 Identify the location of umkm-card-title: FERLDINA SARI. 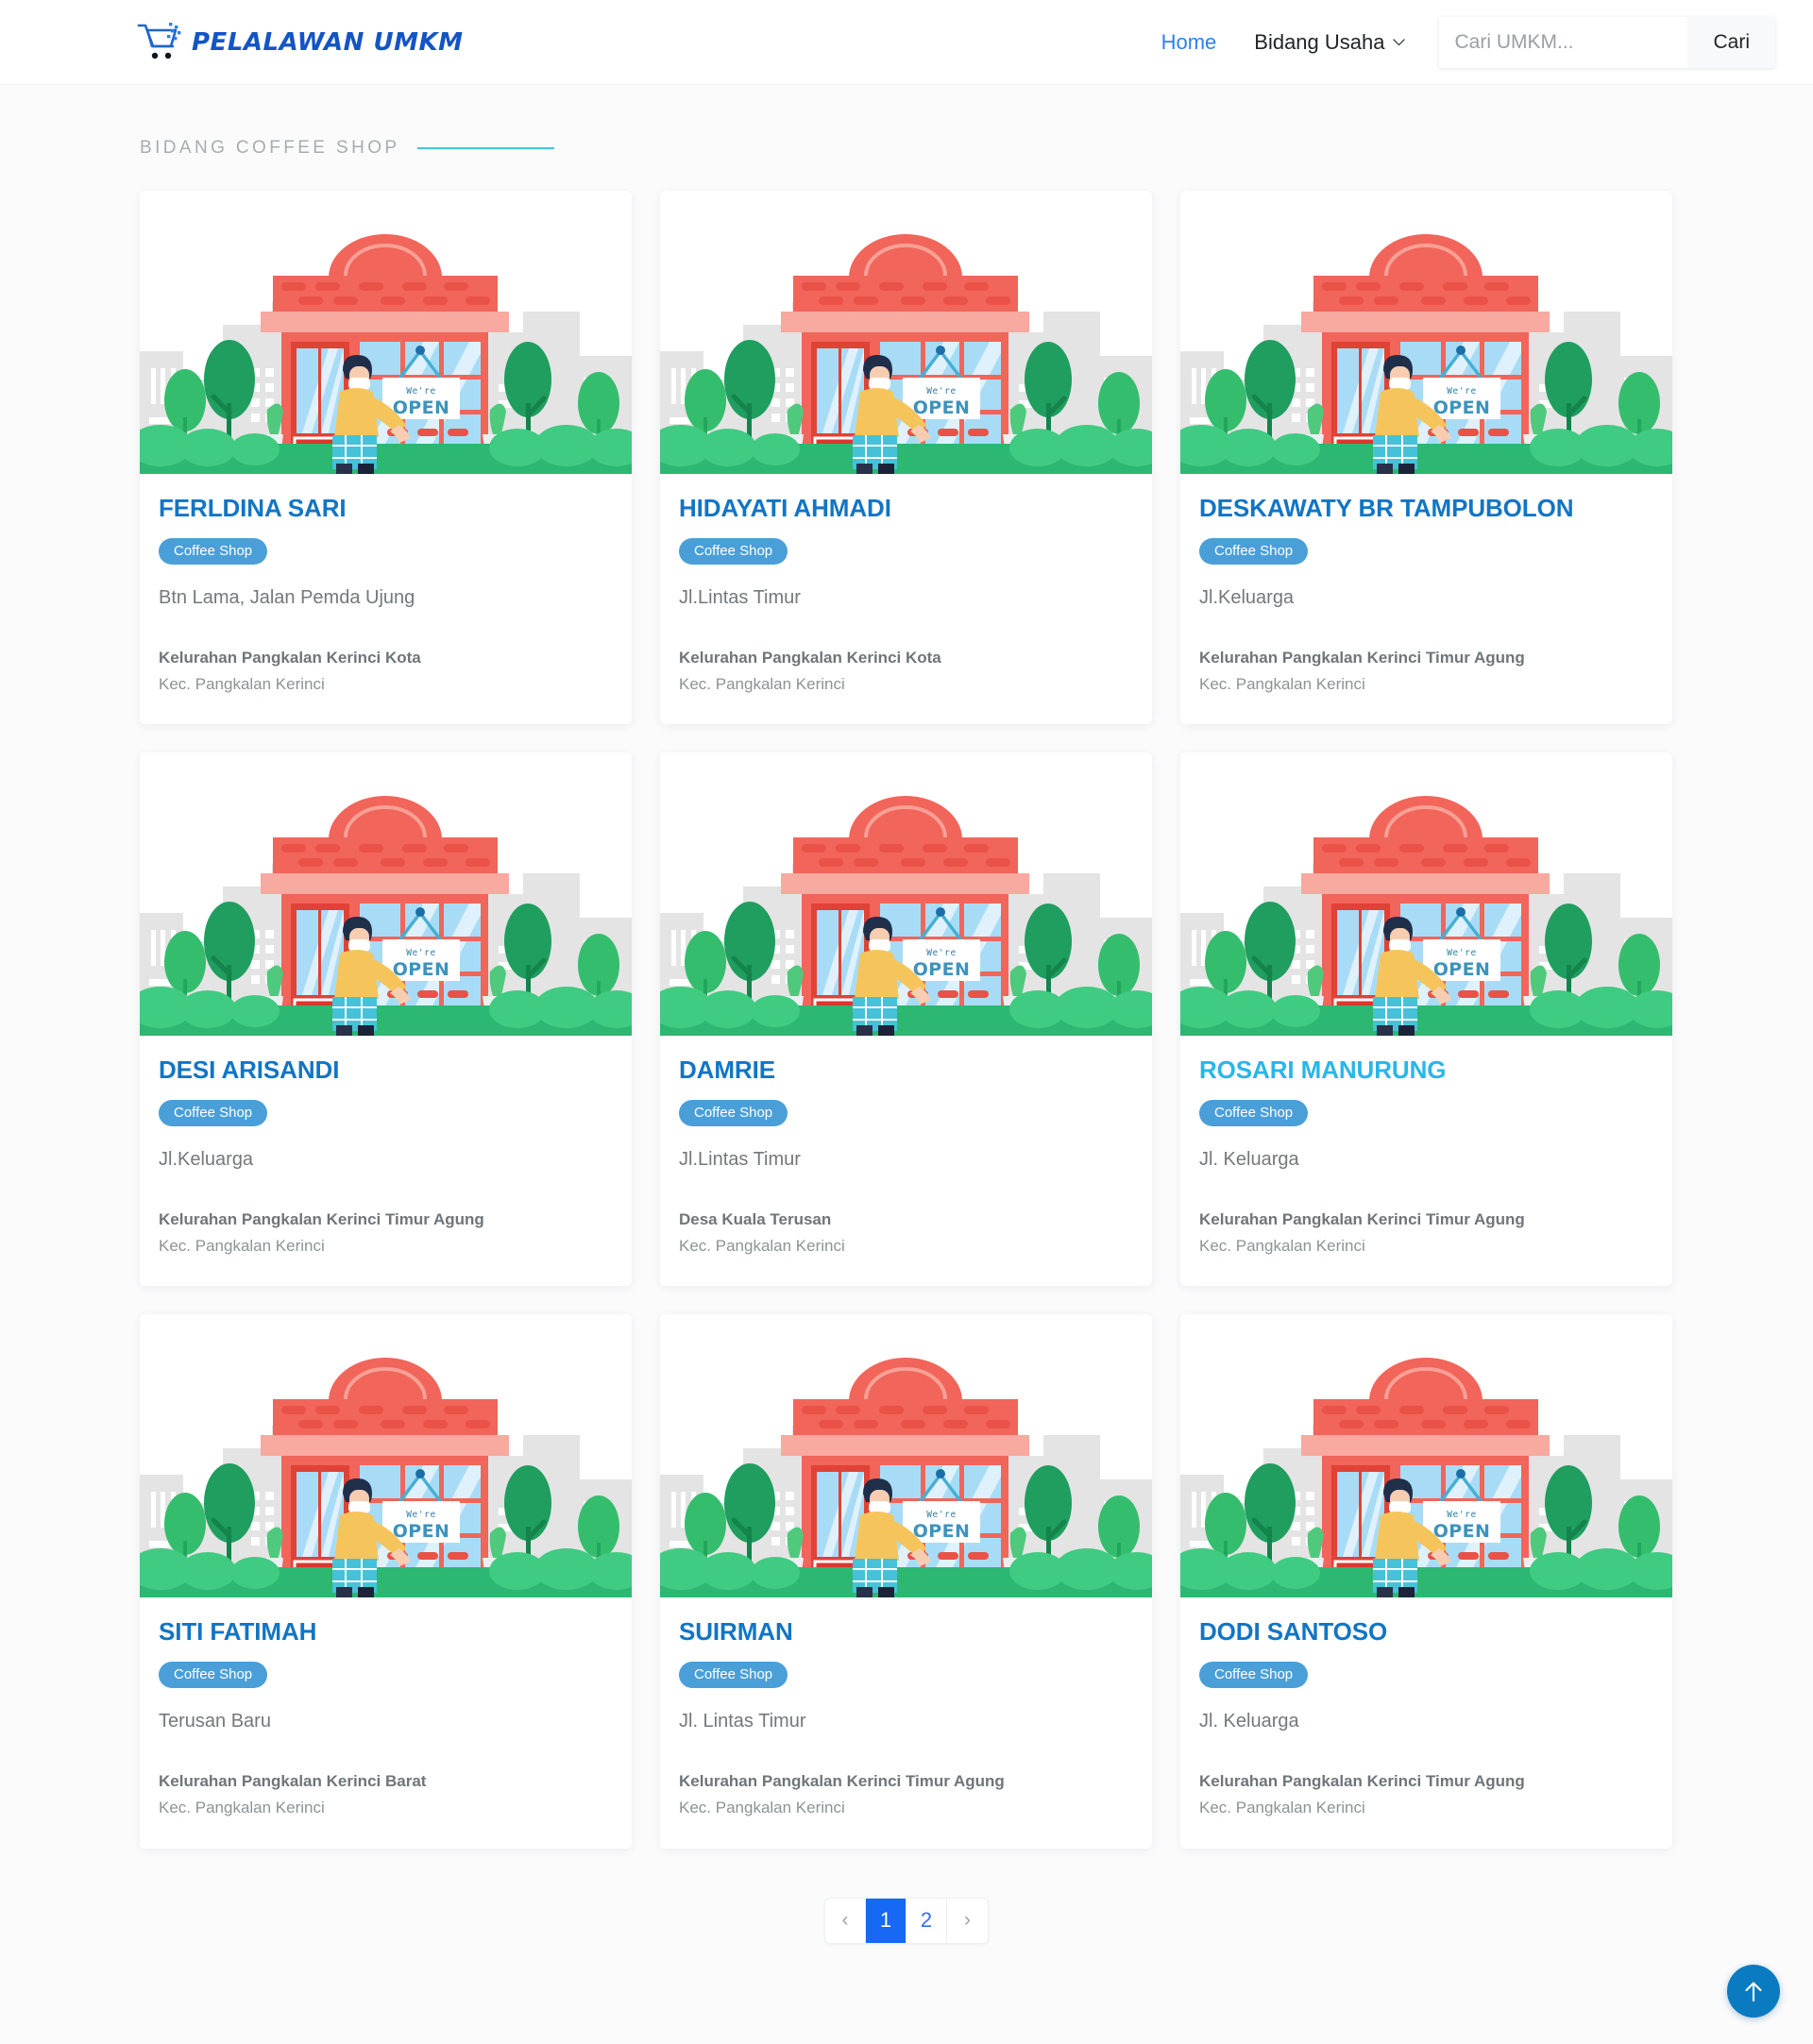
(386, 508).